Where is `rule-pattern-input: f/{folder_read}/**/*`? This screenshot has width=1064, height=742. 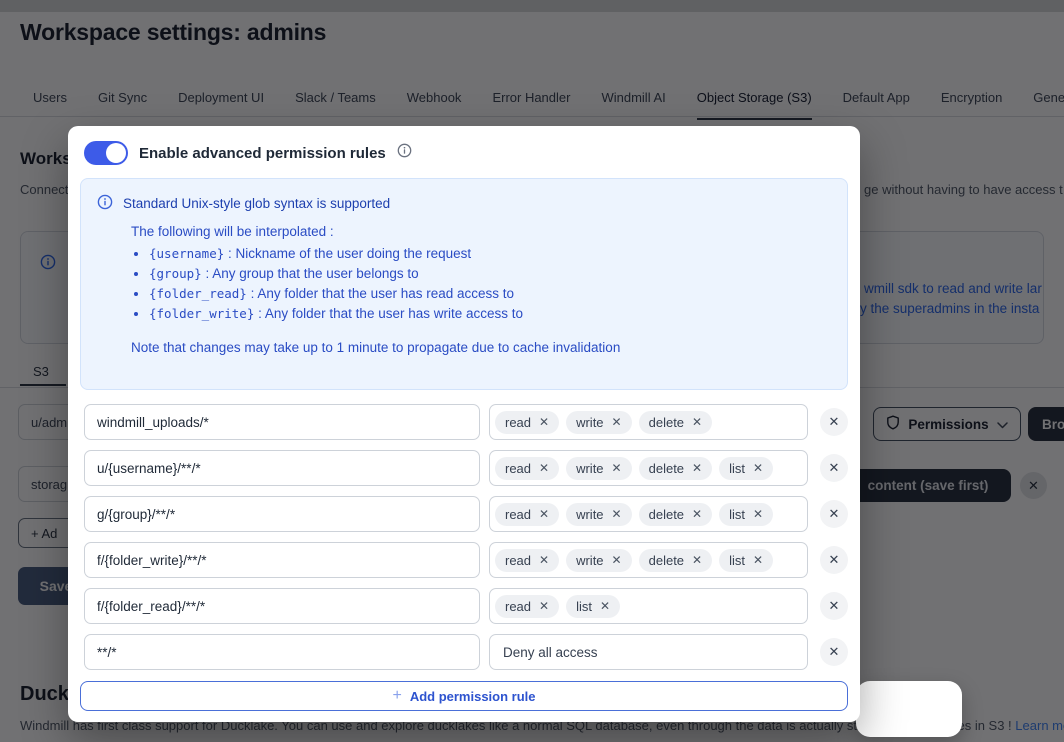
rule-pattern-input: f/{folder_read}/**/* is located at coordinates (282, 606).